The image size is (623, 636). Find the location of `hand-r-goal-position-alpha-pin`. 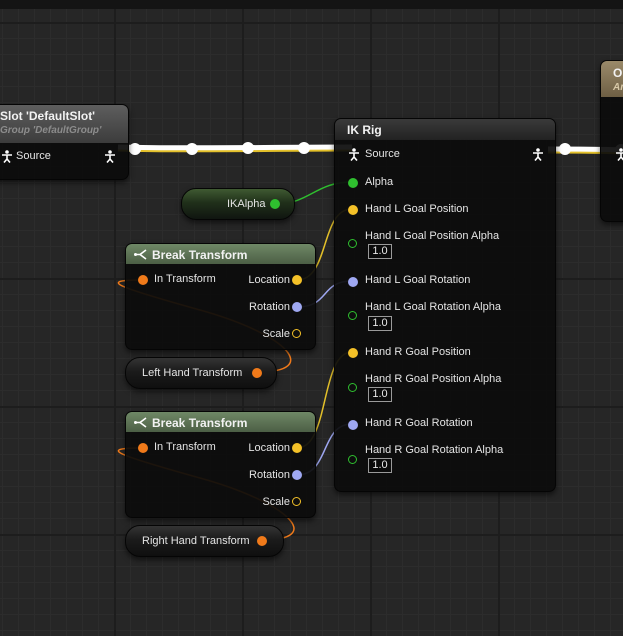

hand-r-goal-position-alpha-pin is located at coordinates (352, 387).